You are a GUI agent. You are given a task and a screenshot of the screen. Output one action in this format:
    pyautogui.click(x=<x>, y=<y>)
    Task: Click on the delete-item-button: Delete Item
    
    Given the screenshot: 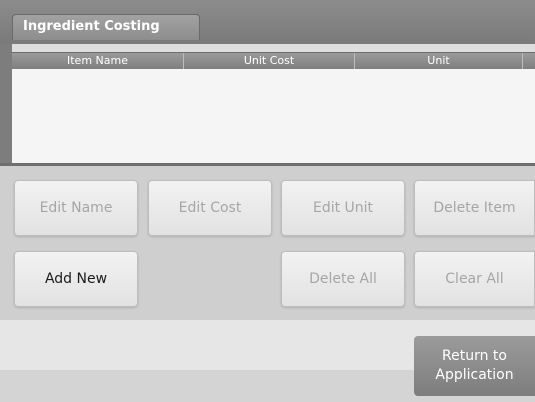 What is the action you would take?
    pyautogui.click(x=474, y=208)
    